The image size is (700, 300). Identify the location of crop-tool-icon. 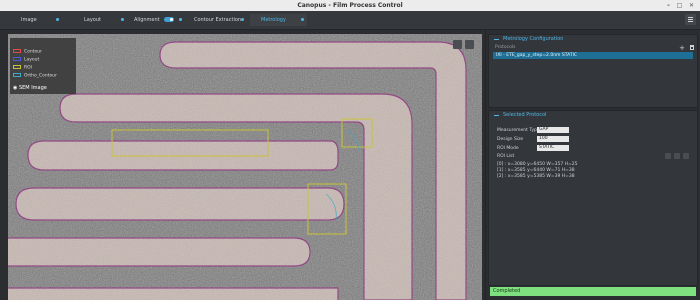
(457, 44).